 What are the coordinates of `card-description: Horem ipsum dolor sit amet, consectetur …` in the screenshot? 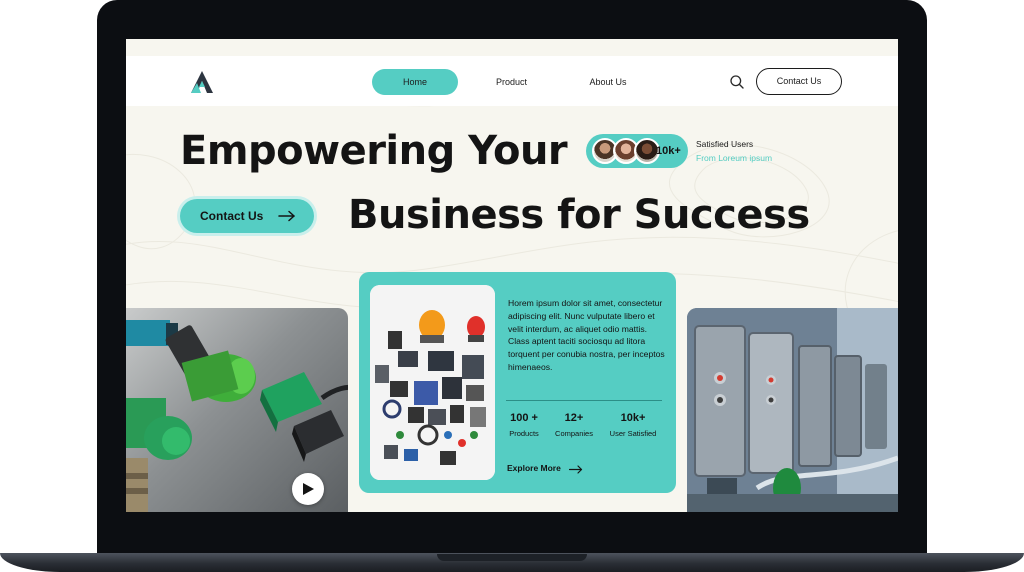 It's located at (586, 335).